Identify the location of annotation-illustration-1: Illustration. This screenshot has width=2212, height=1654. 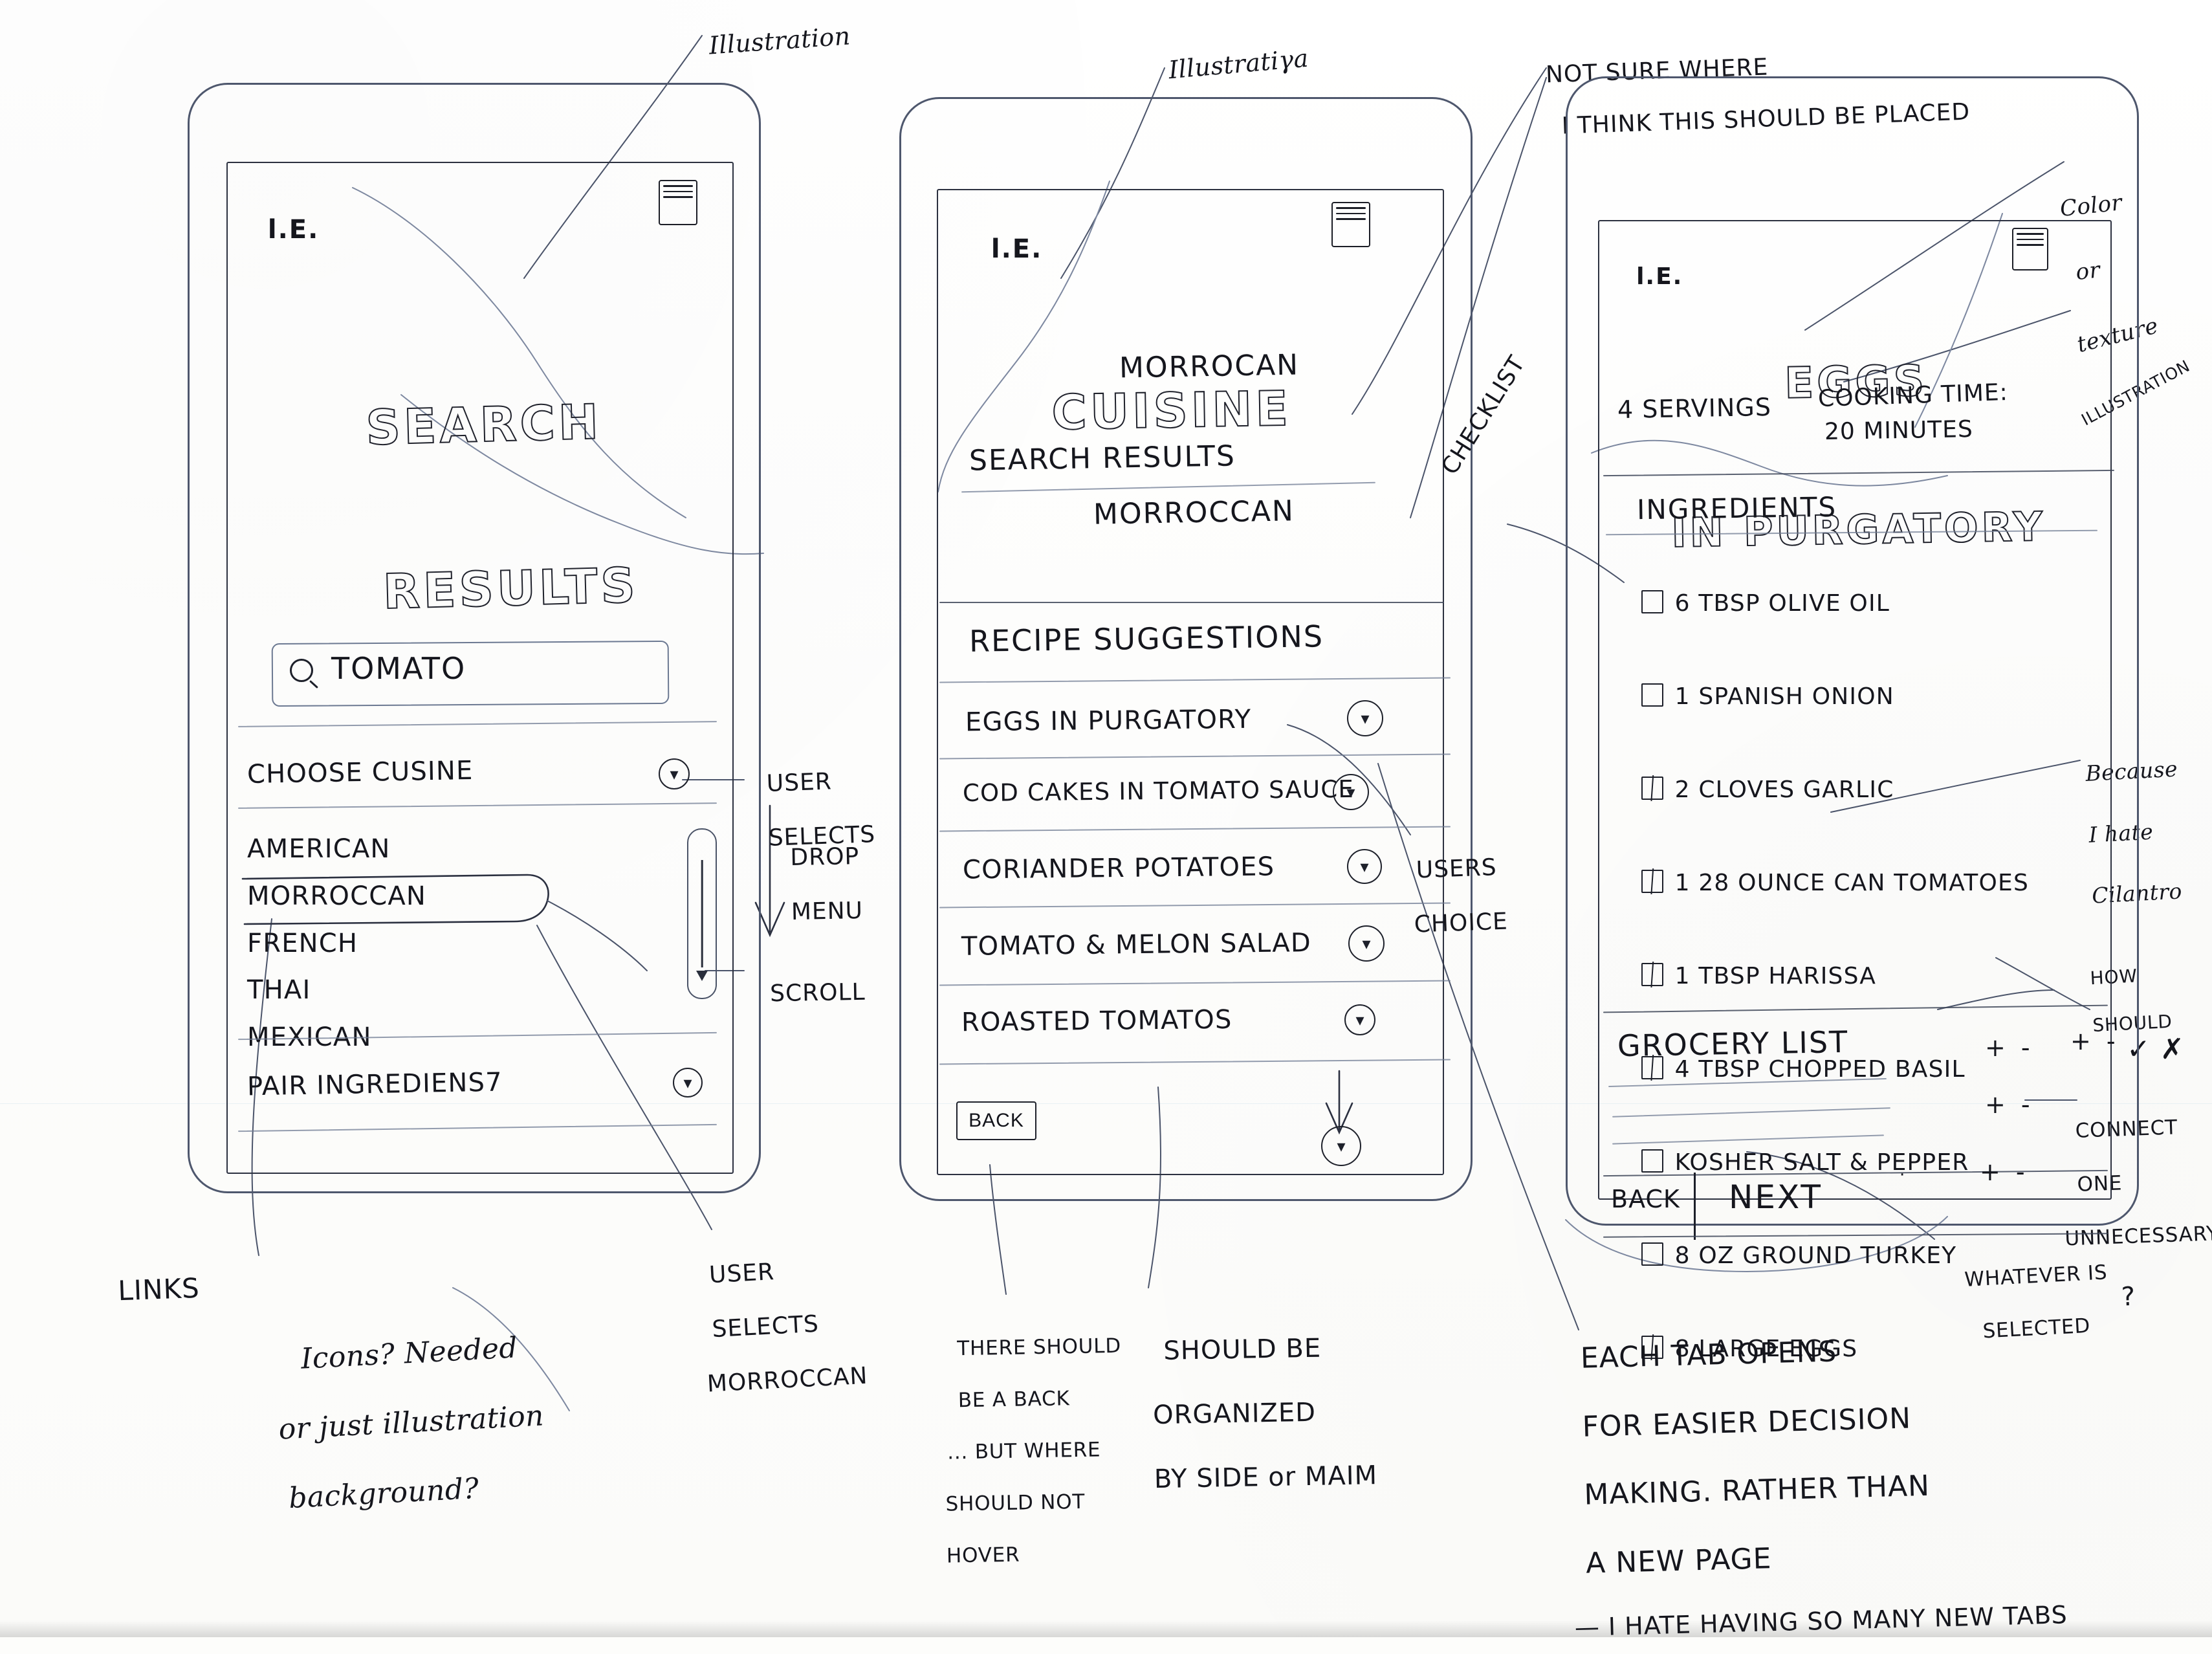
(779, 40).